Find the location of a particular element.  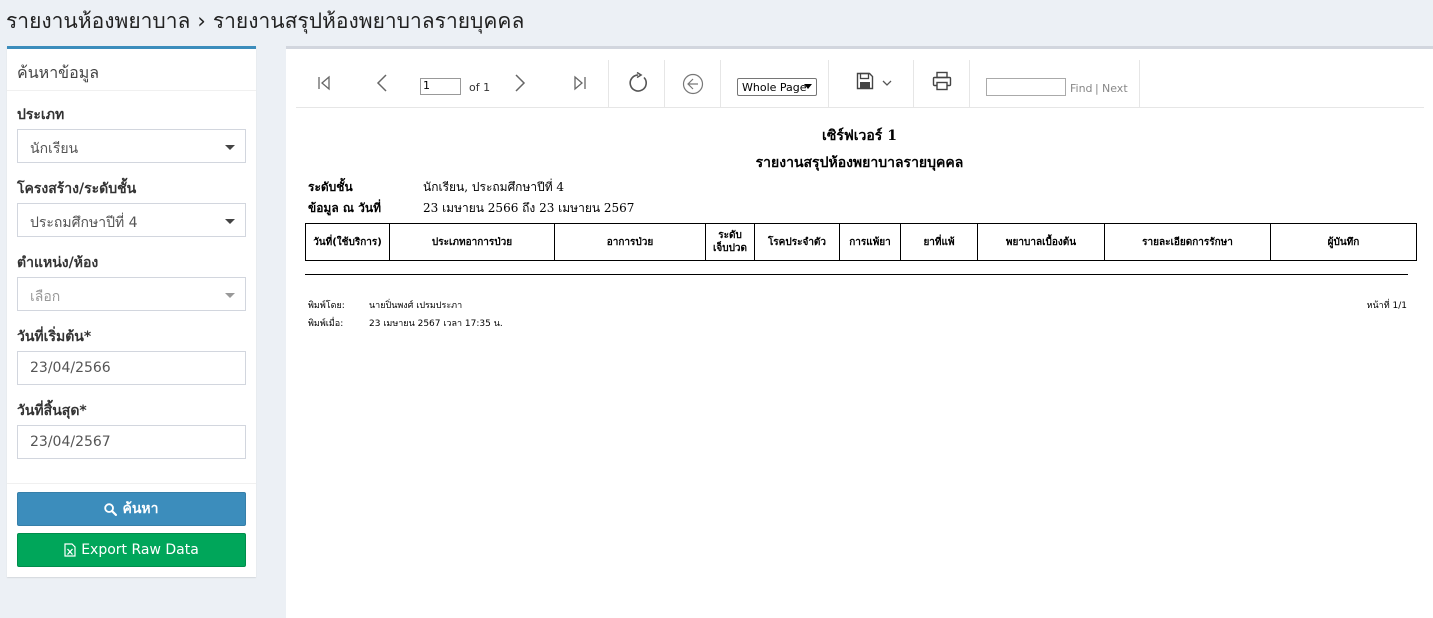

start-date-input: 23/04/2566 is located at coordinates (131, 368).